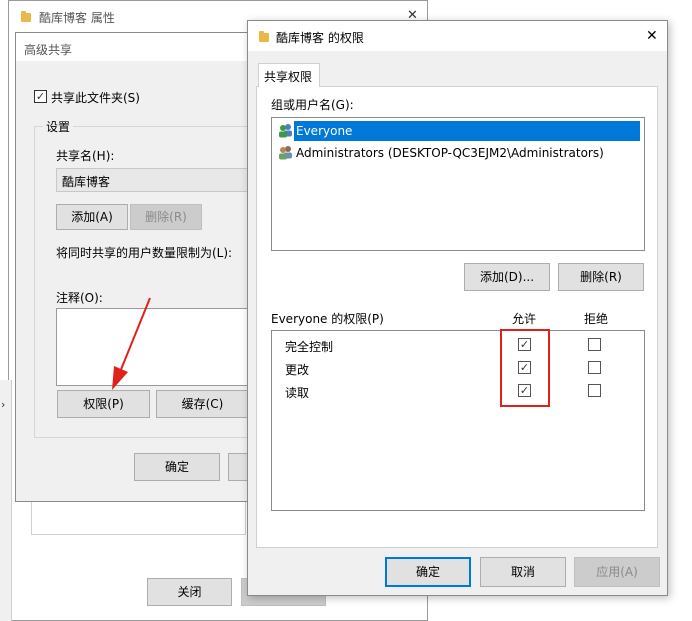 The width and height of the screenshot is (692, 621). Describe the element at coordinates (85, 156) in the screenshot. I see `share-name-label: 共享名(H):` at that location.